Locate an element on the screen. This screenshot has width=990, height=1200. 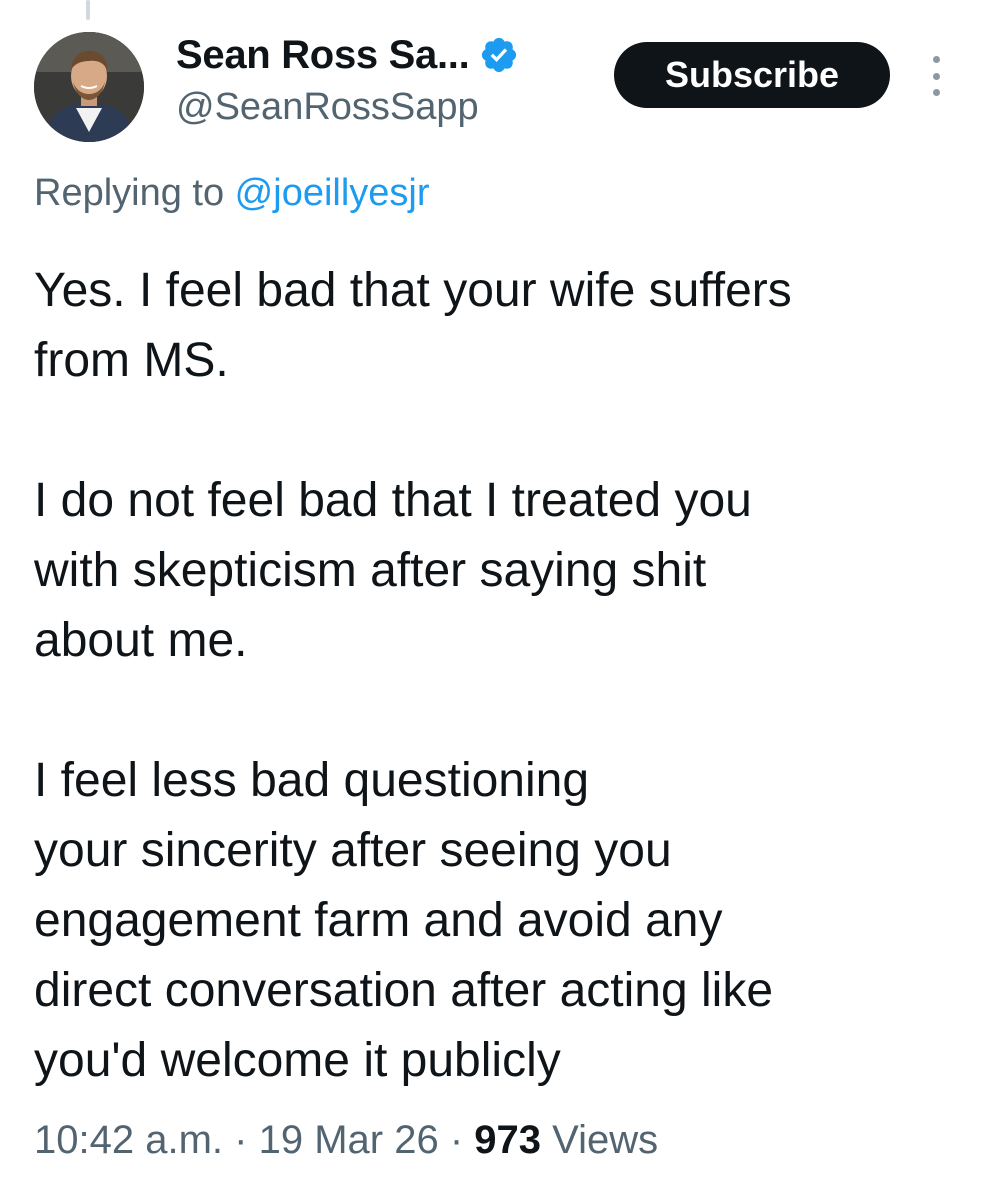
avatar-photo is located at coordinates (89, 87).